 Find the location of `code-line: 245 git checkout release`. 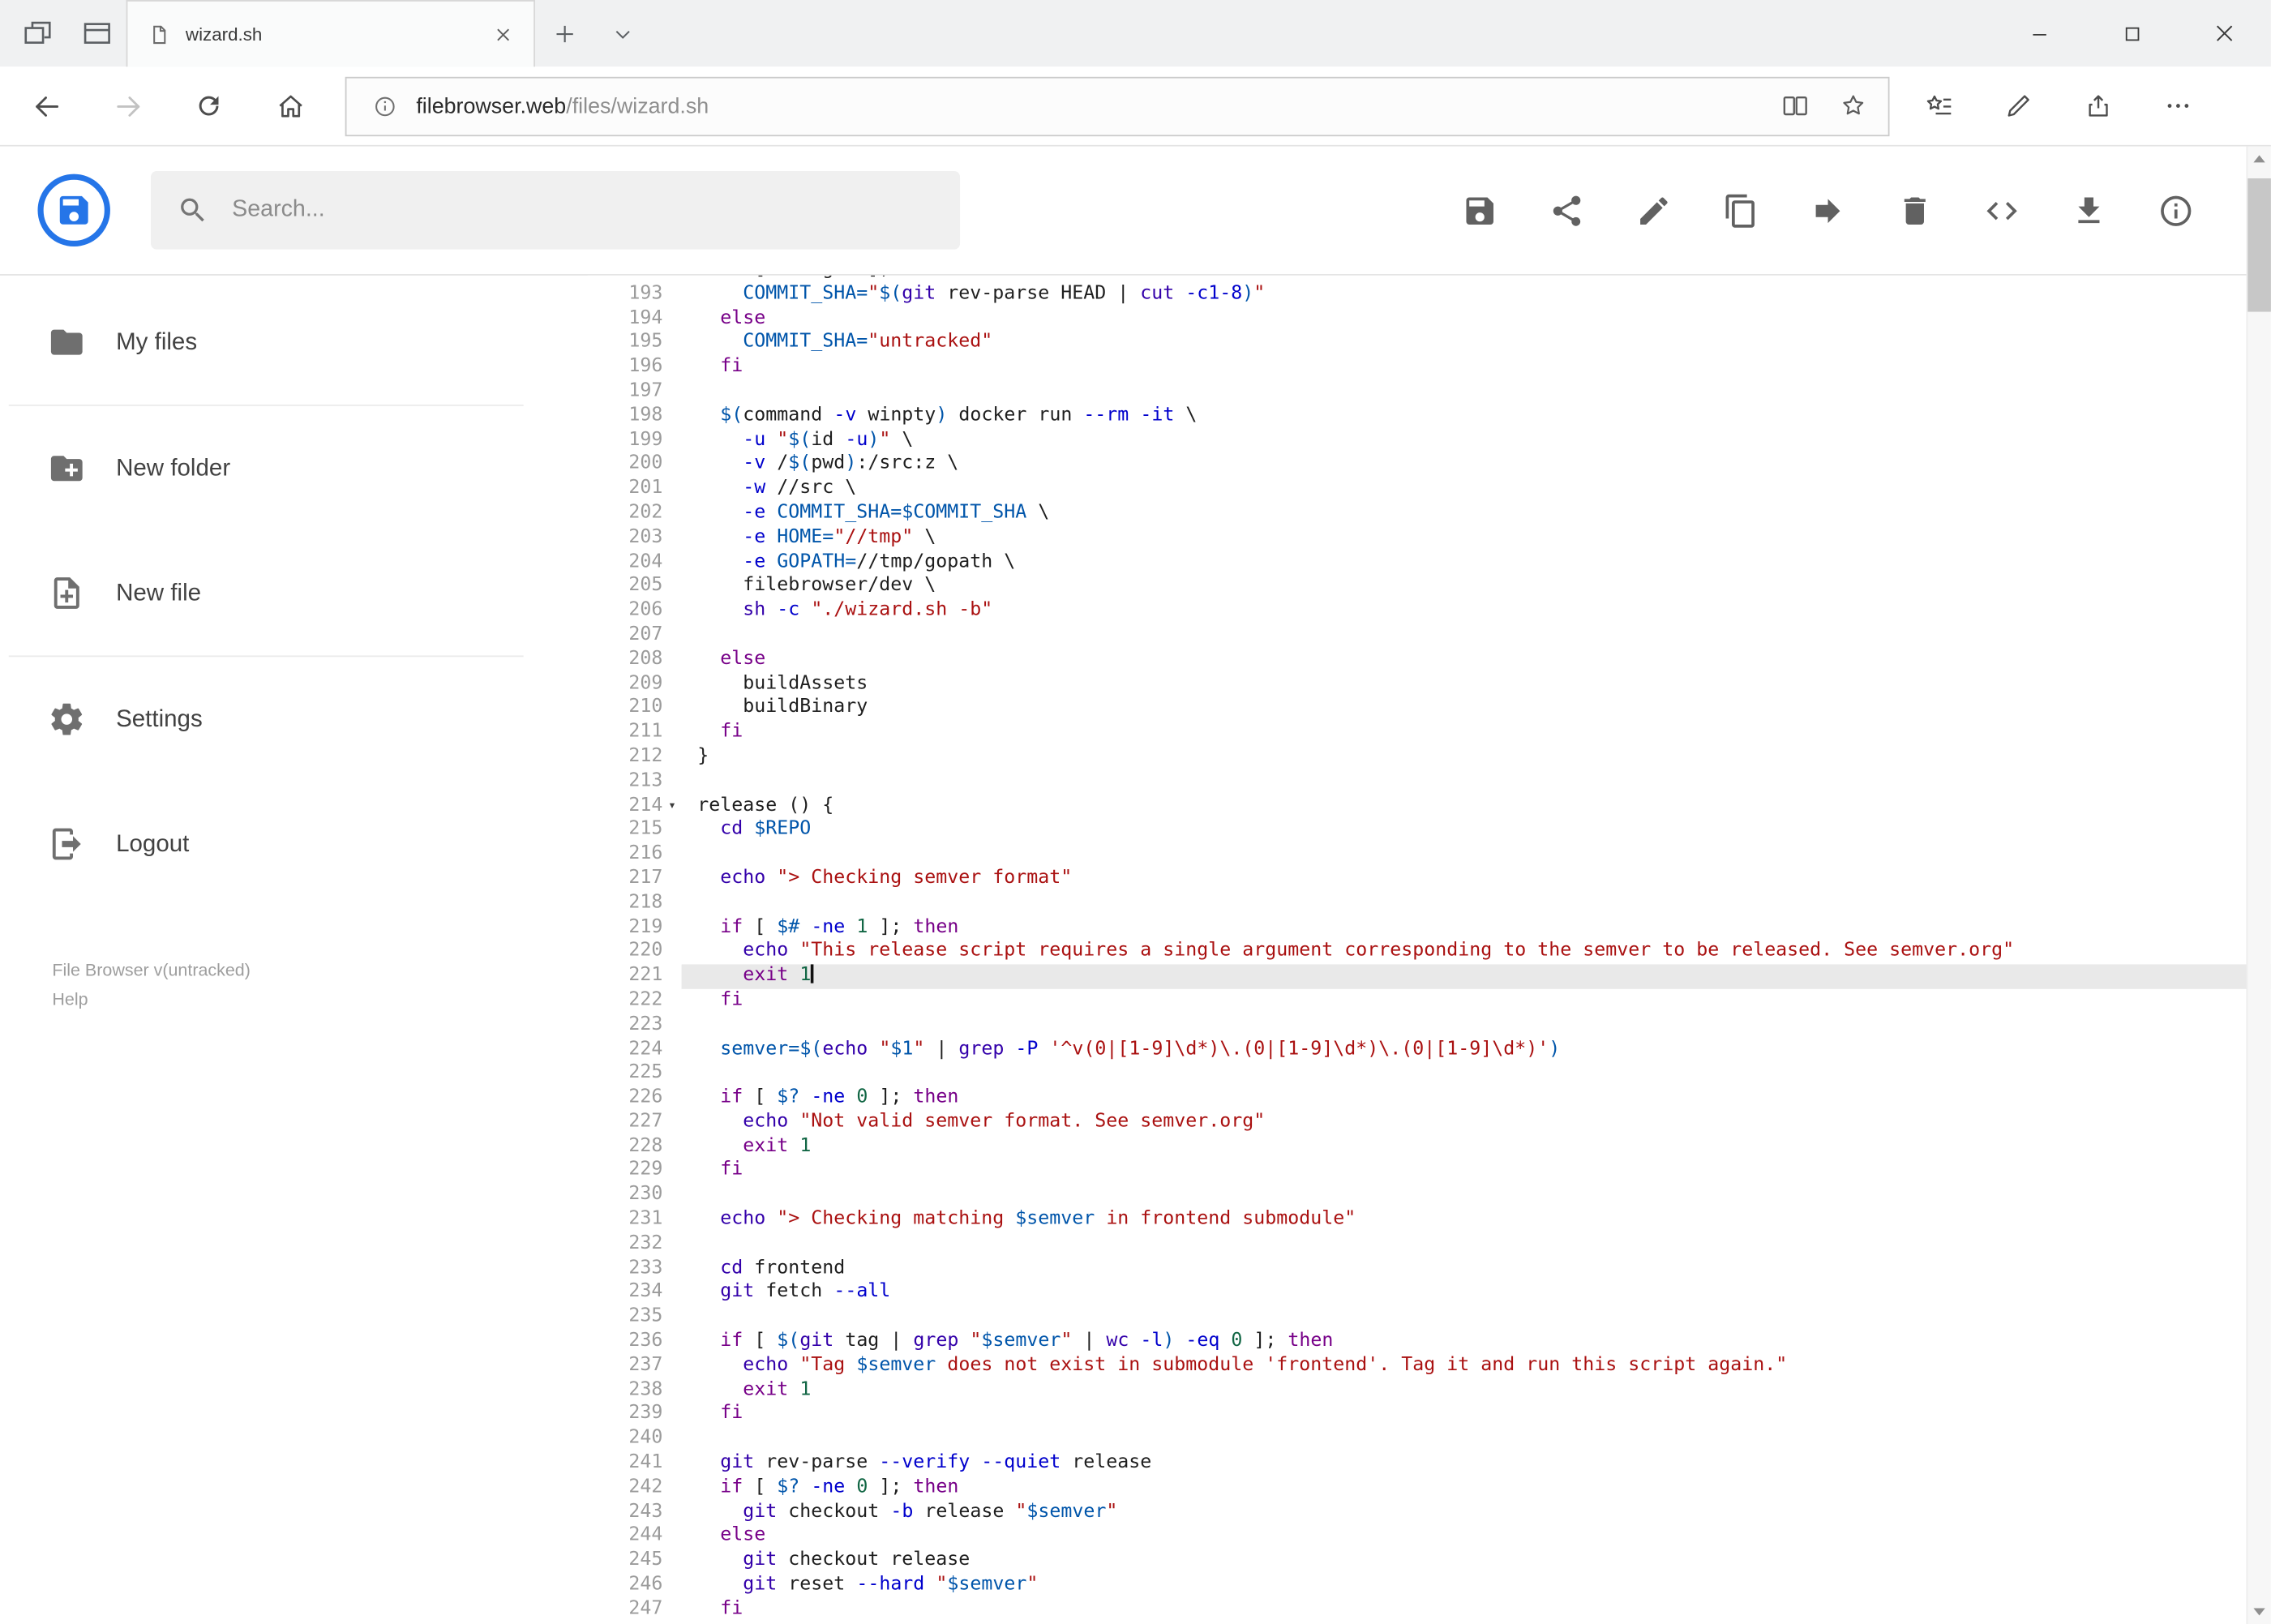

code-line: 245 git checkout release is located at coordinates (1429, 1562).